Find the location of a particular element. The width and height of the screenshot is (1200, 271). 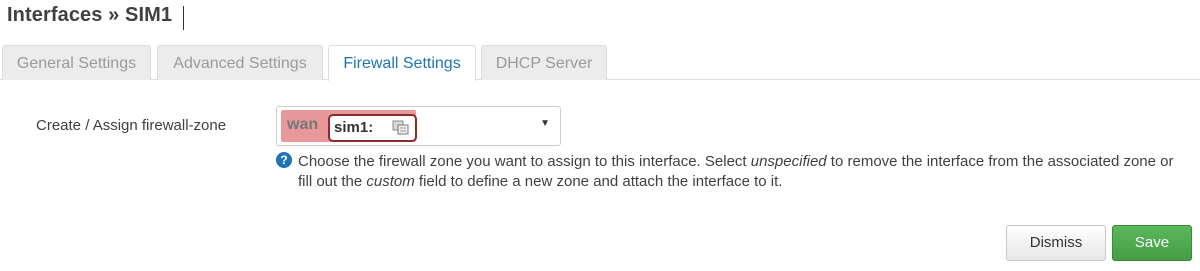

zone-interface-name: sim1: is located at coordinates (354, 127).